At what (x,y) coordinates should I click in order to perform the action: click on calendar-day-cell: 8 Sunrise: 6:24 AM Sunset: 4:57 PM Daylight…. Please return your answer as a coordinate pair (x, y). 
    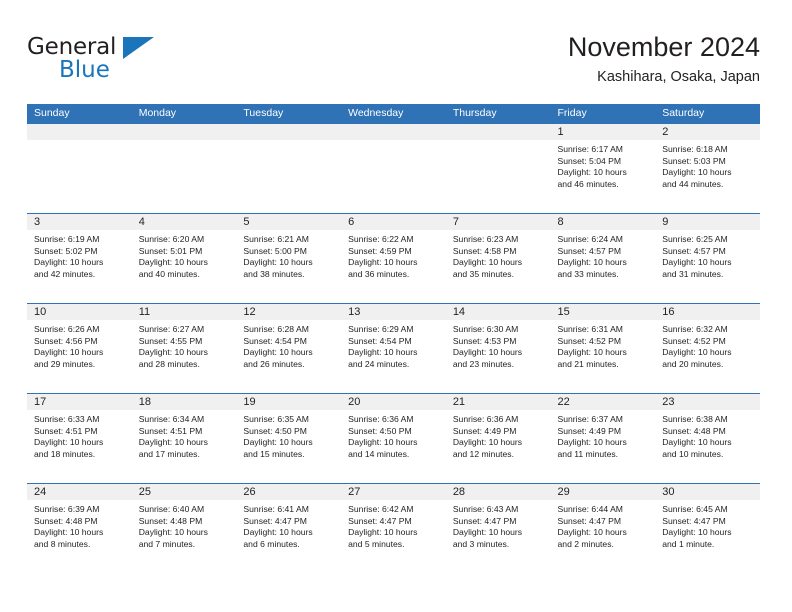
    Looking at the image, I should click on (603, 258).